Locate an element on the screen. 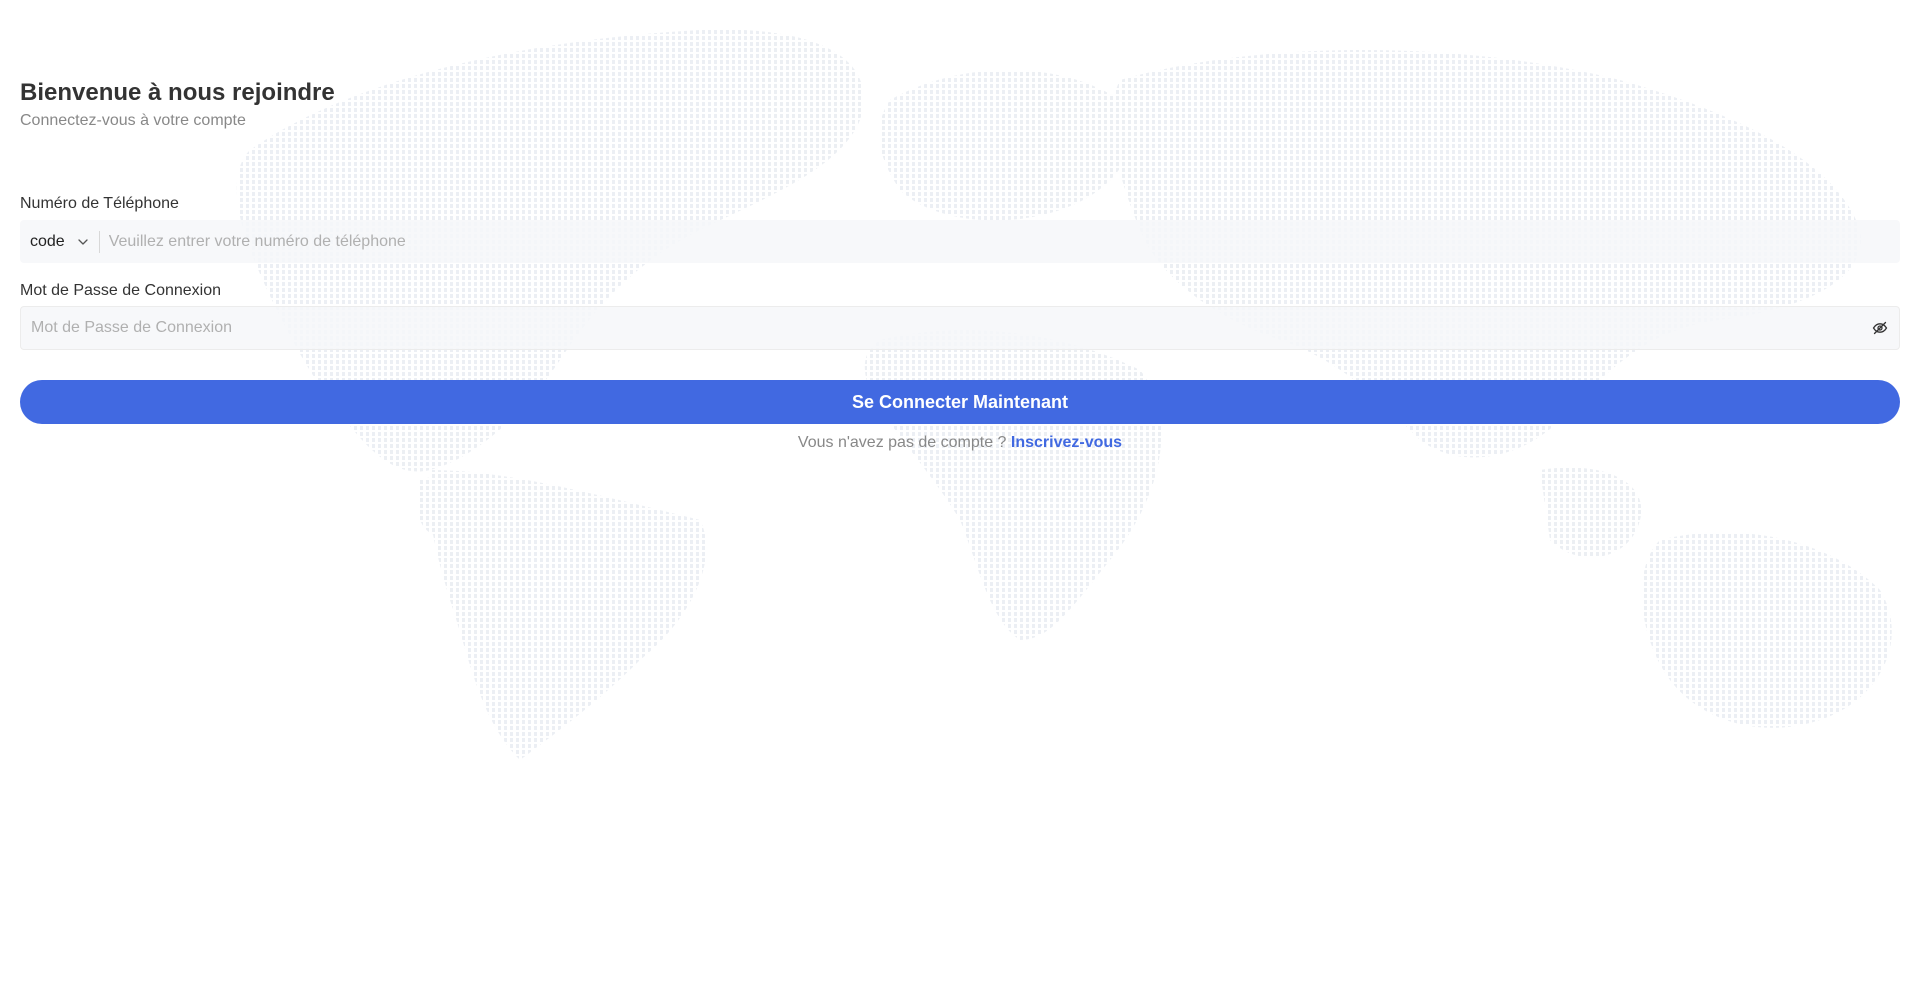 Image resolution: width=1920 pixels, height=993 pixels. eye-closed-icon-glyph is located at coordinates (1880, 328).